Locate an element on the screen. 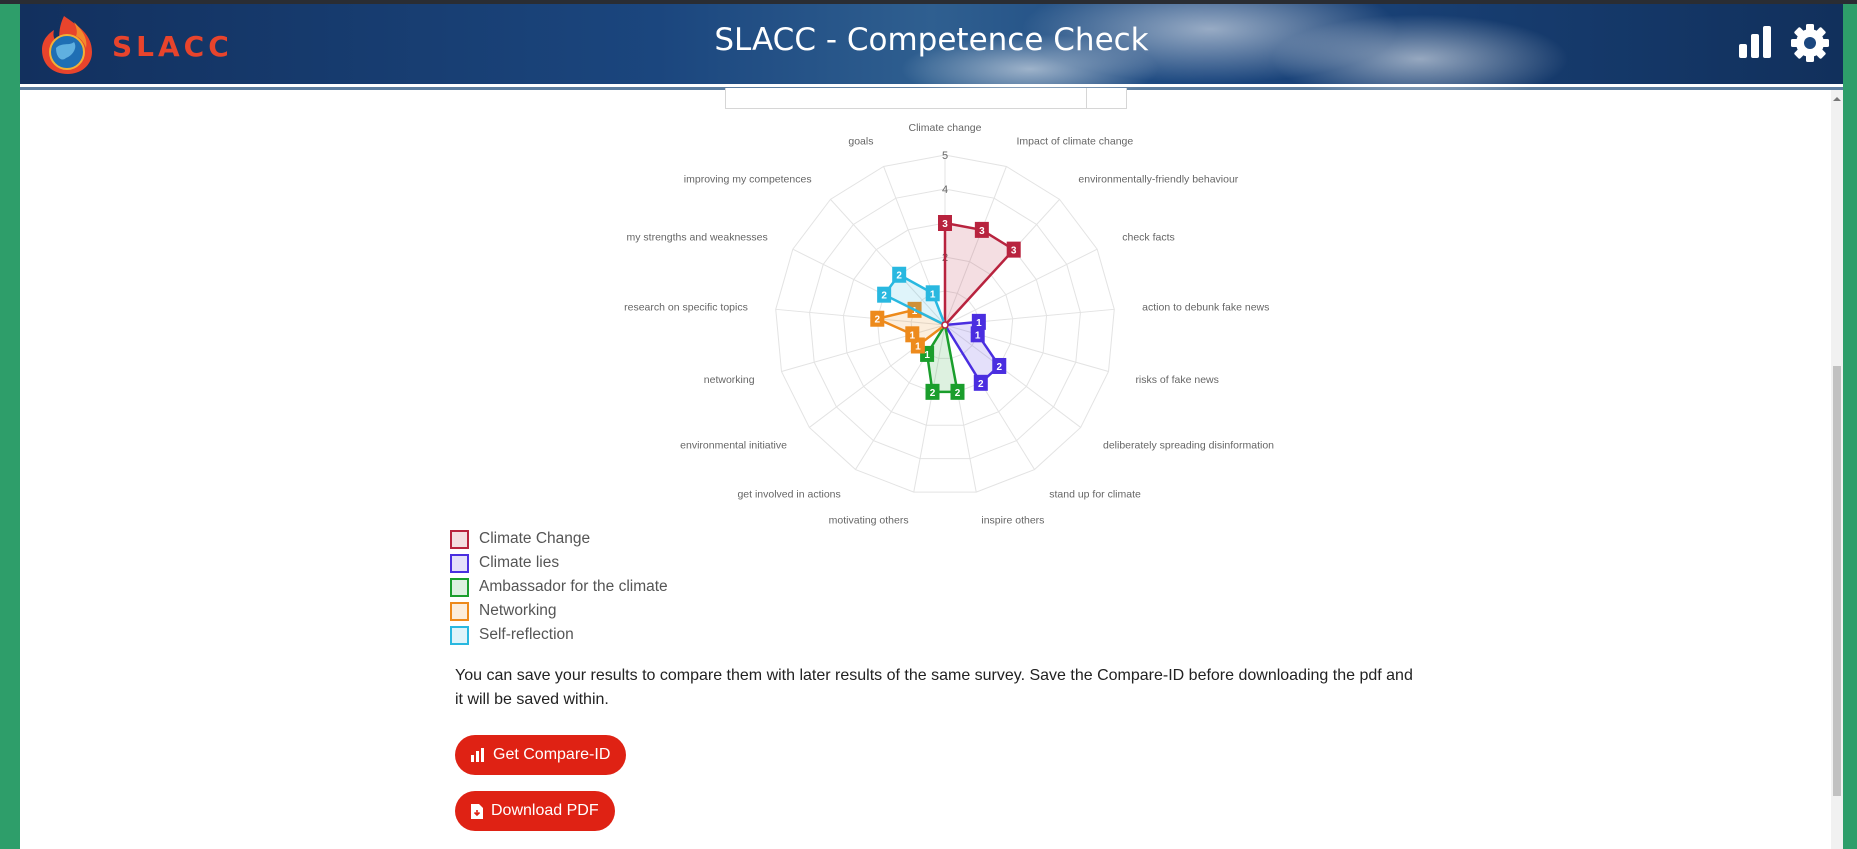 This screenshot has height=849, width=1857. axis-label: stand up for climate is located at coordinates (1095, 494).